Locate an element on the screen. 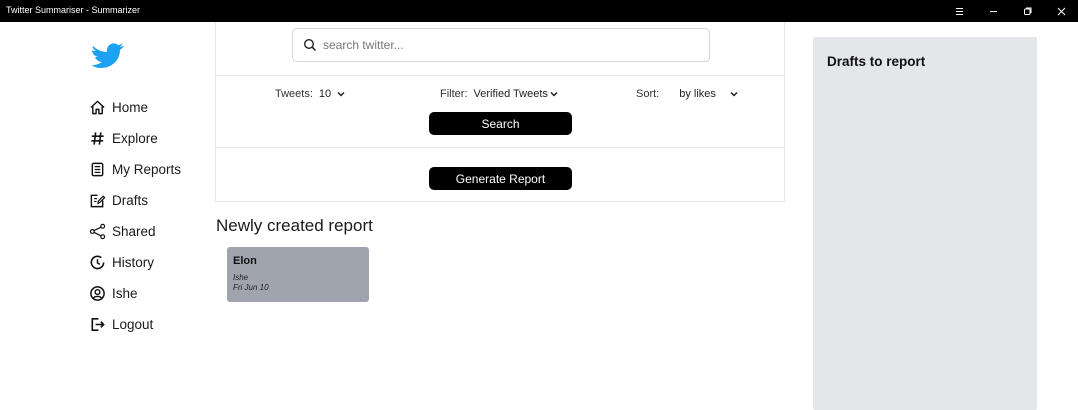 The height and width of the screenshot is (410, 1078). window-title: Twitter Summariser - Summarizer is located at coordinates (73, 10).